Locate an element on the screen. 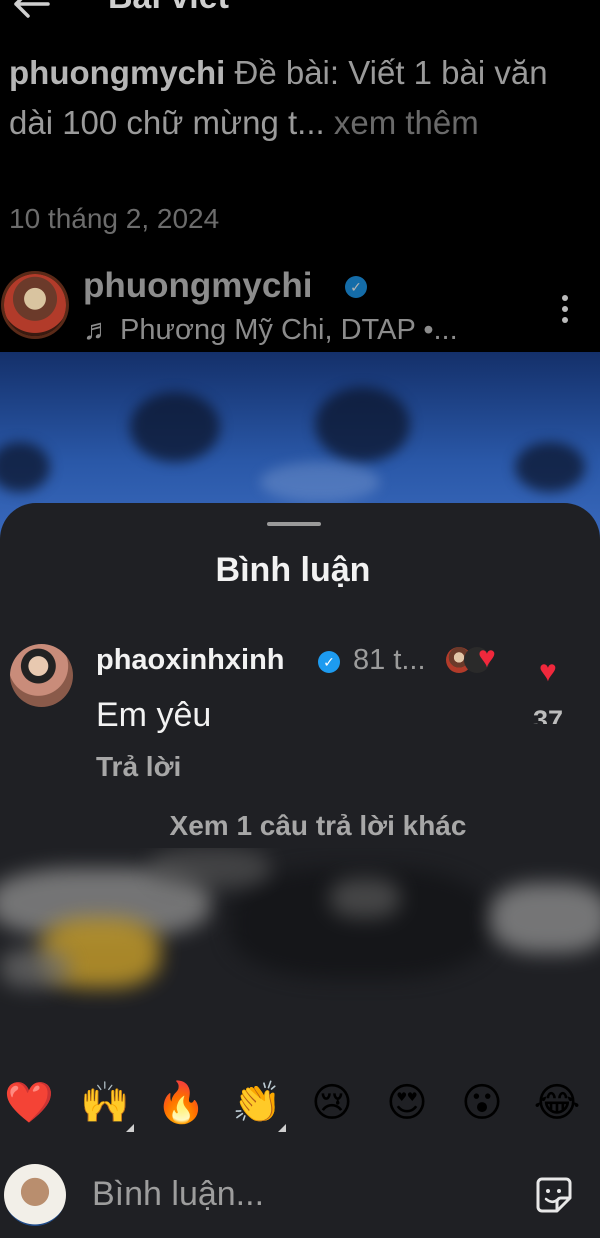  clapping-hands-emoji-button: 👏 is located at coordinates (259, 1105).